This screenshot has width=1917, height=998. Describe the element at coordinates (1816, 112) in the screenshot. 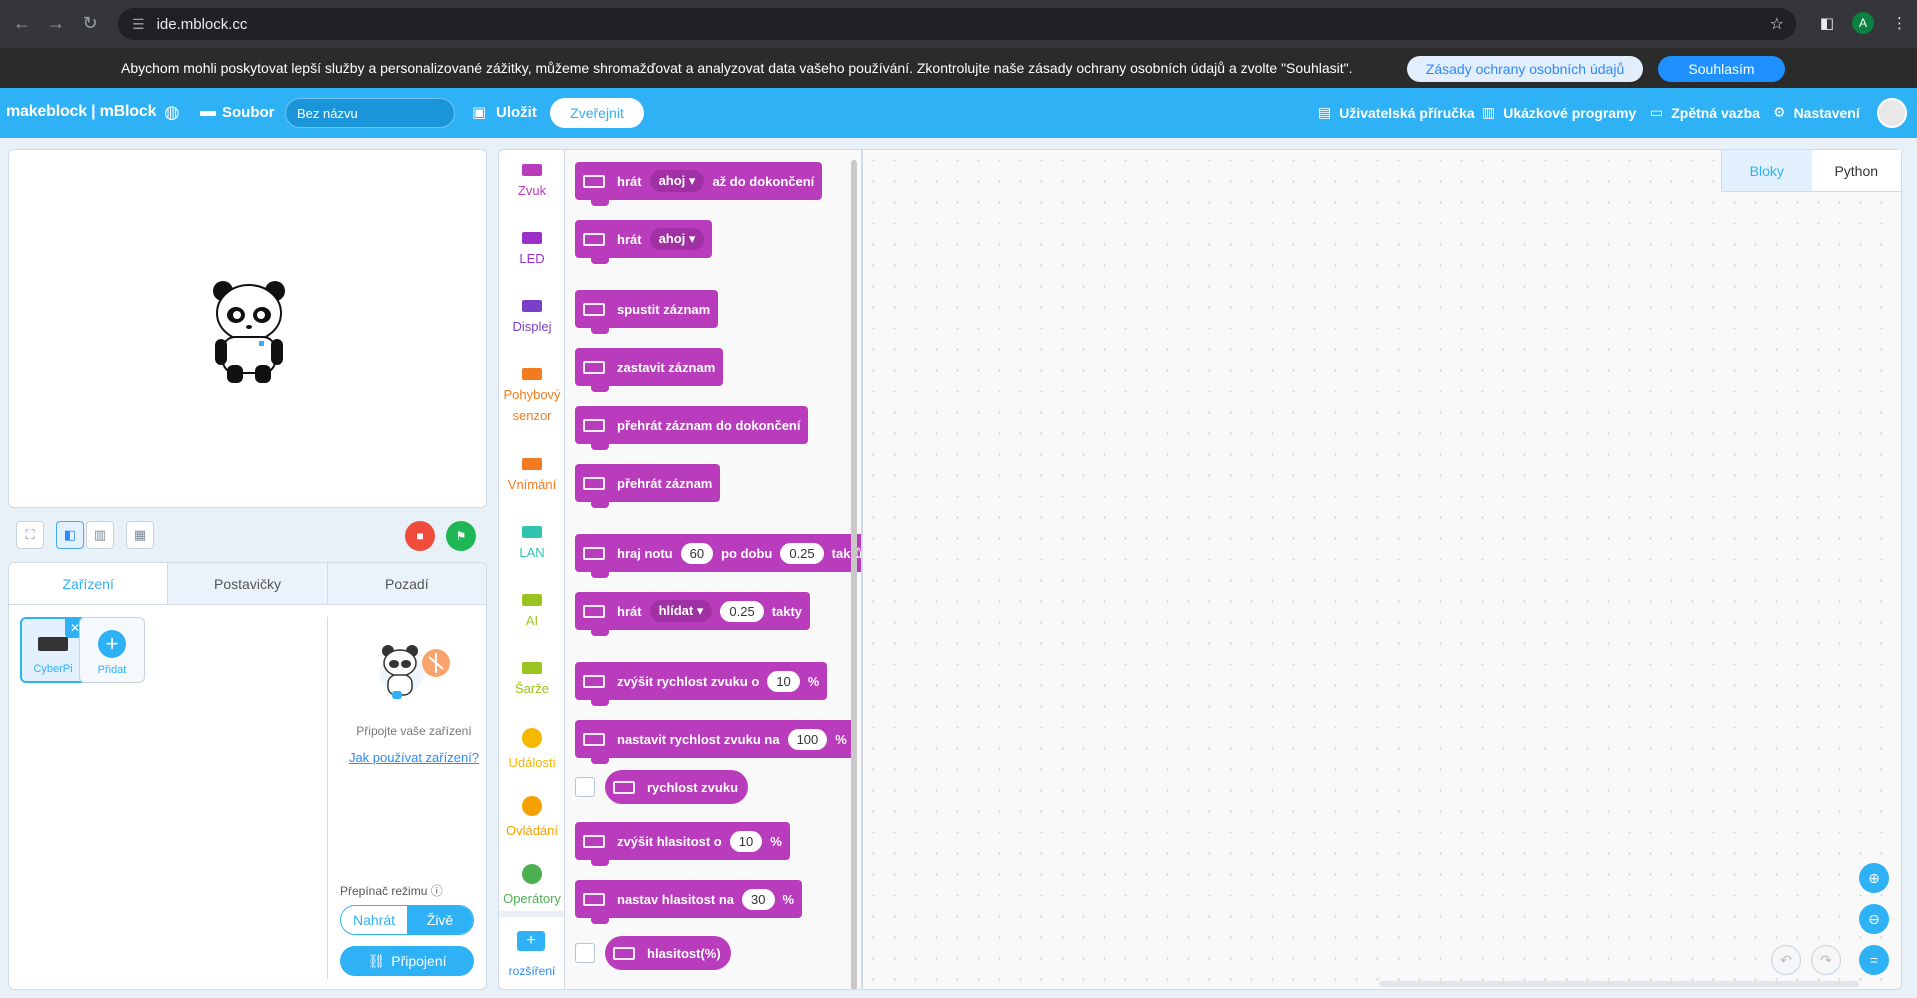

I see `settings-link: ⚙ Nastavení` at that location.